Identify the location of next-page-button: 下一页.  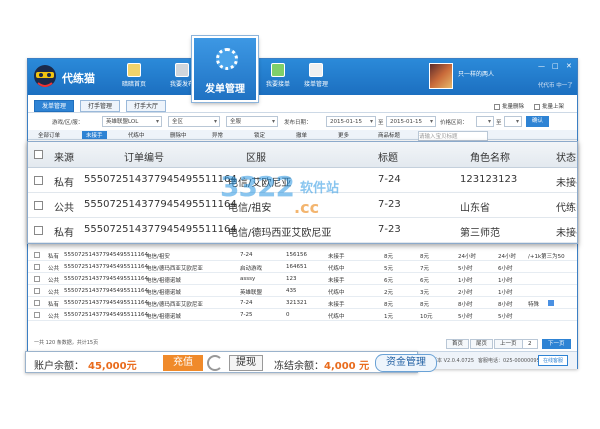
(556, 344).